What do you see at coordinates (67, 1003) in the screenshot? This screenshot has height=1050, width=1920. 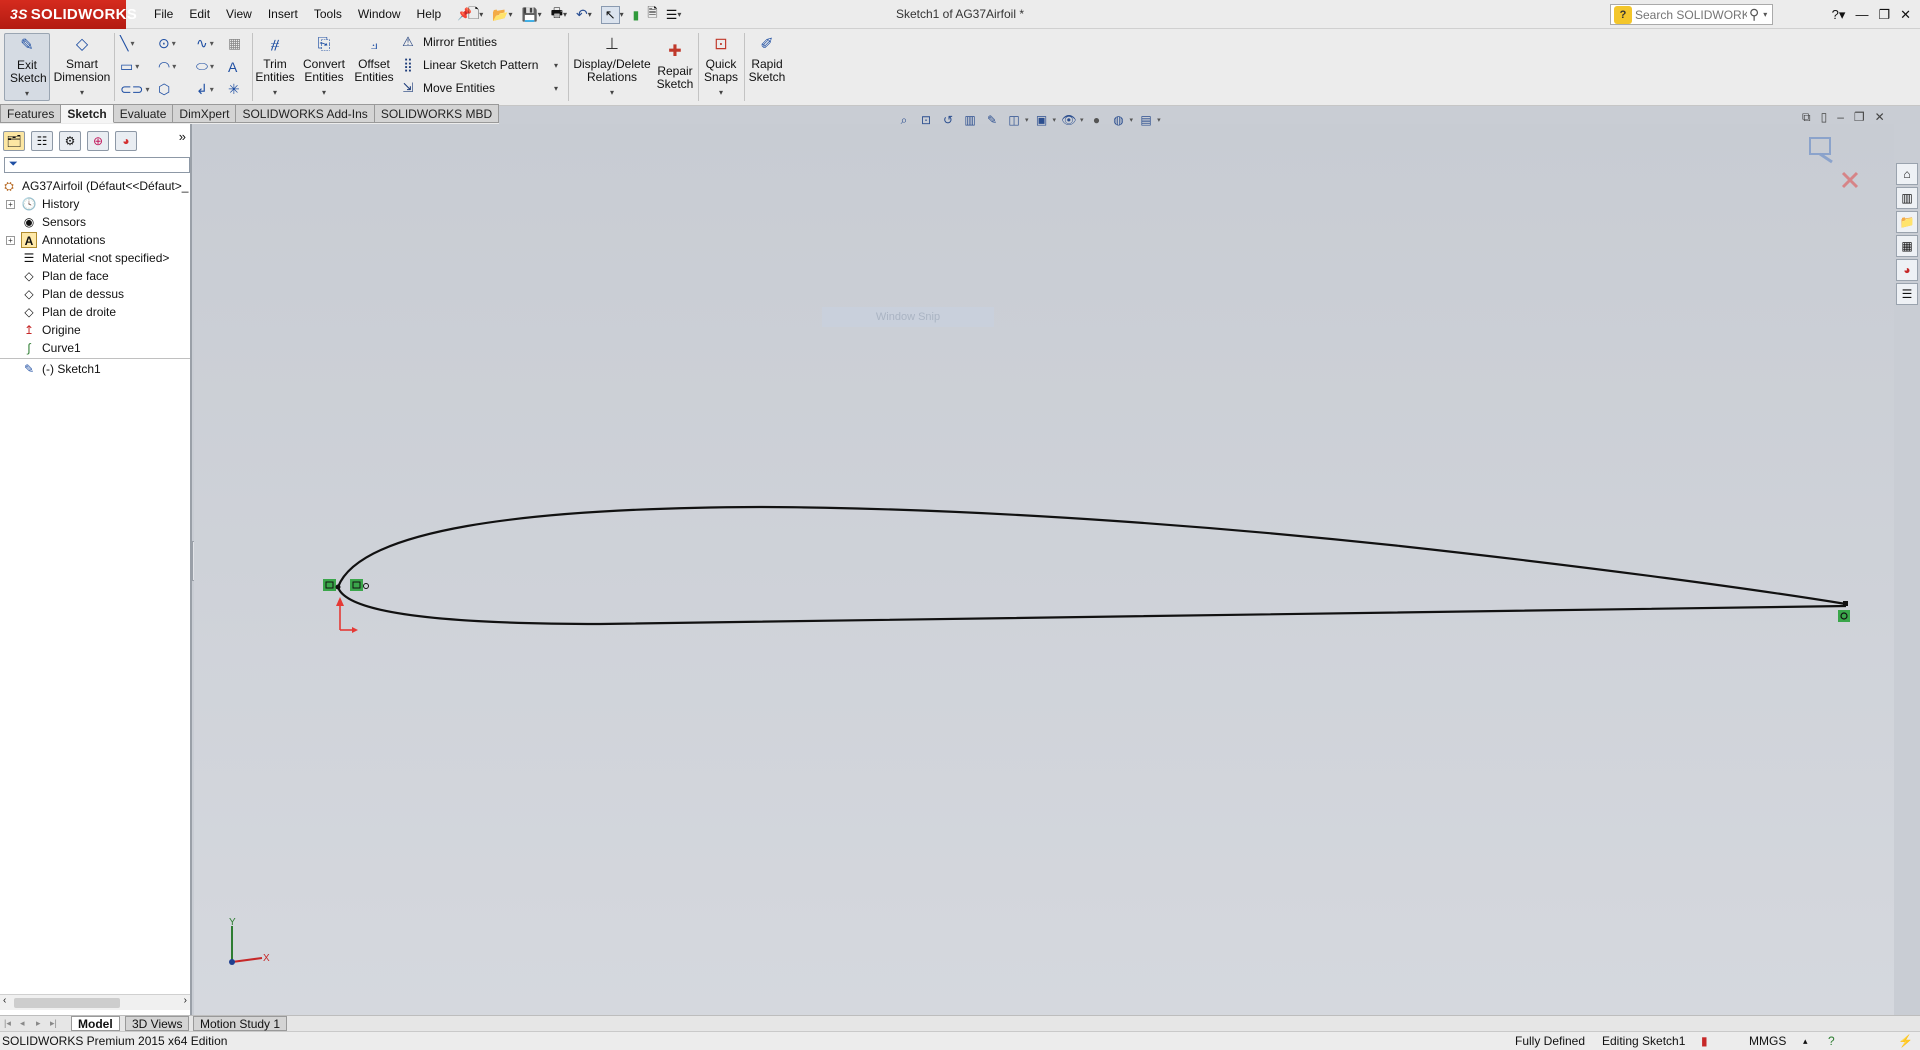 I see `scroll-thumb` at bounding box center [67, 1003].